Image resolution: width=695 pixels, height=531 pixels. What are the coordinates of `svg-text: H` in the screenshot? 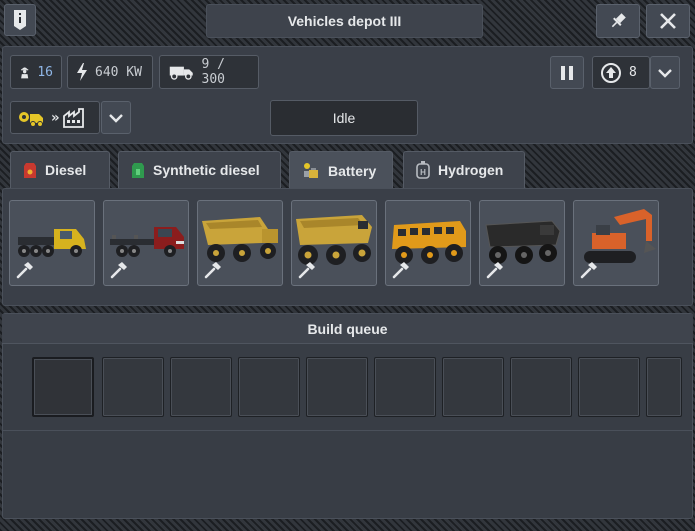 It's located at (423, 172).